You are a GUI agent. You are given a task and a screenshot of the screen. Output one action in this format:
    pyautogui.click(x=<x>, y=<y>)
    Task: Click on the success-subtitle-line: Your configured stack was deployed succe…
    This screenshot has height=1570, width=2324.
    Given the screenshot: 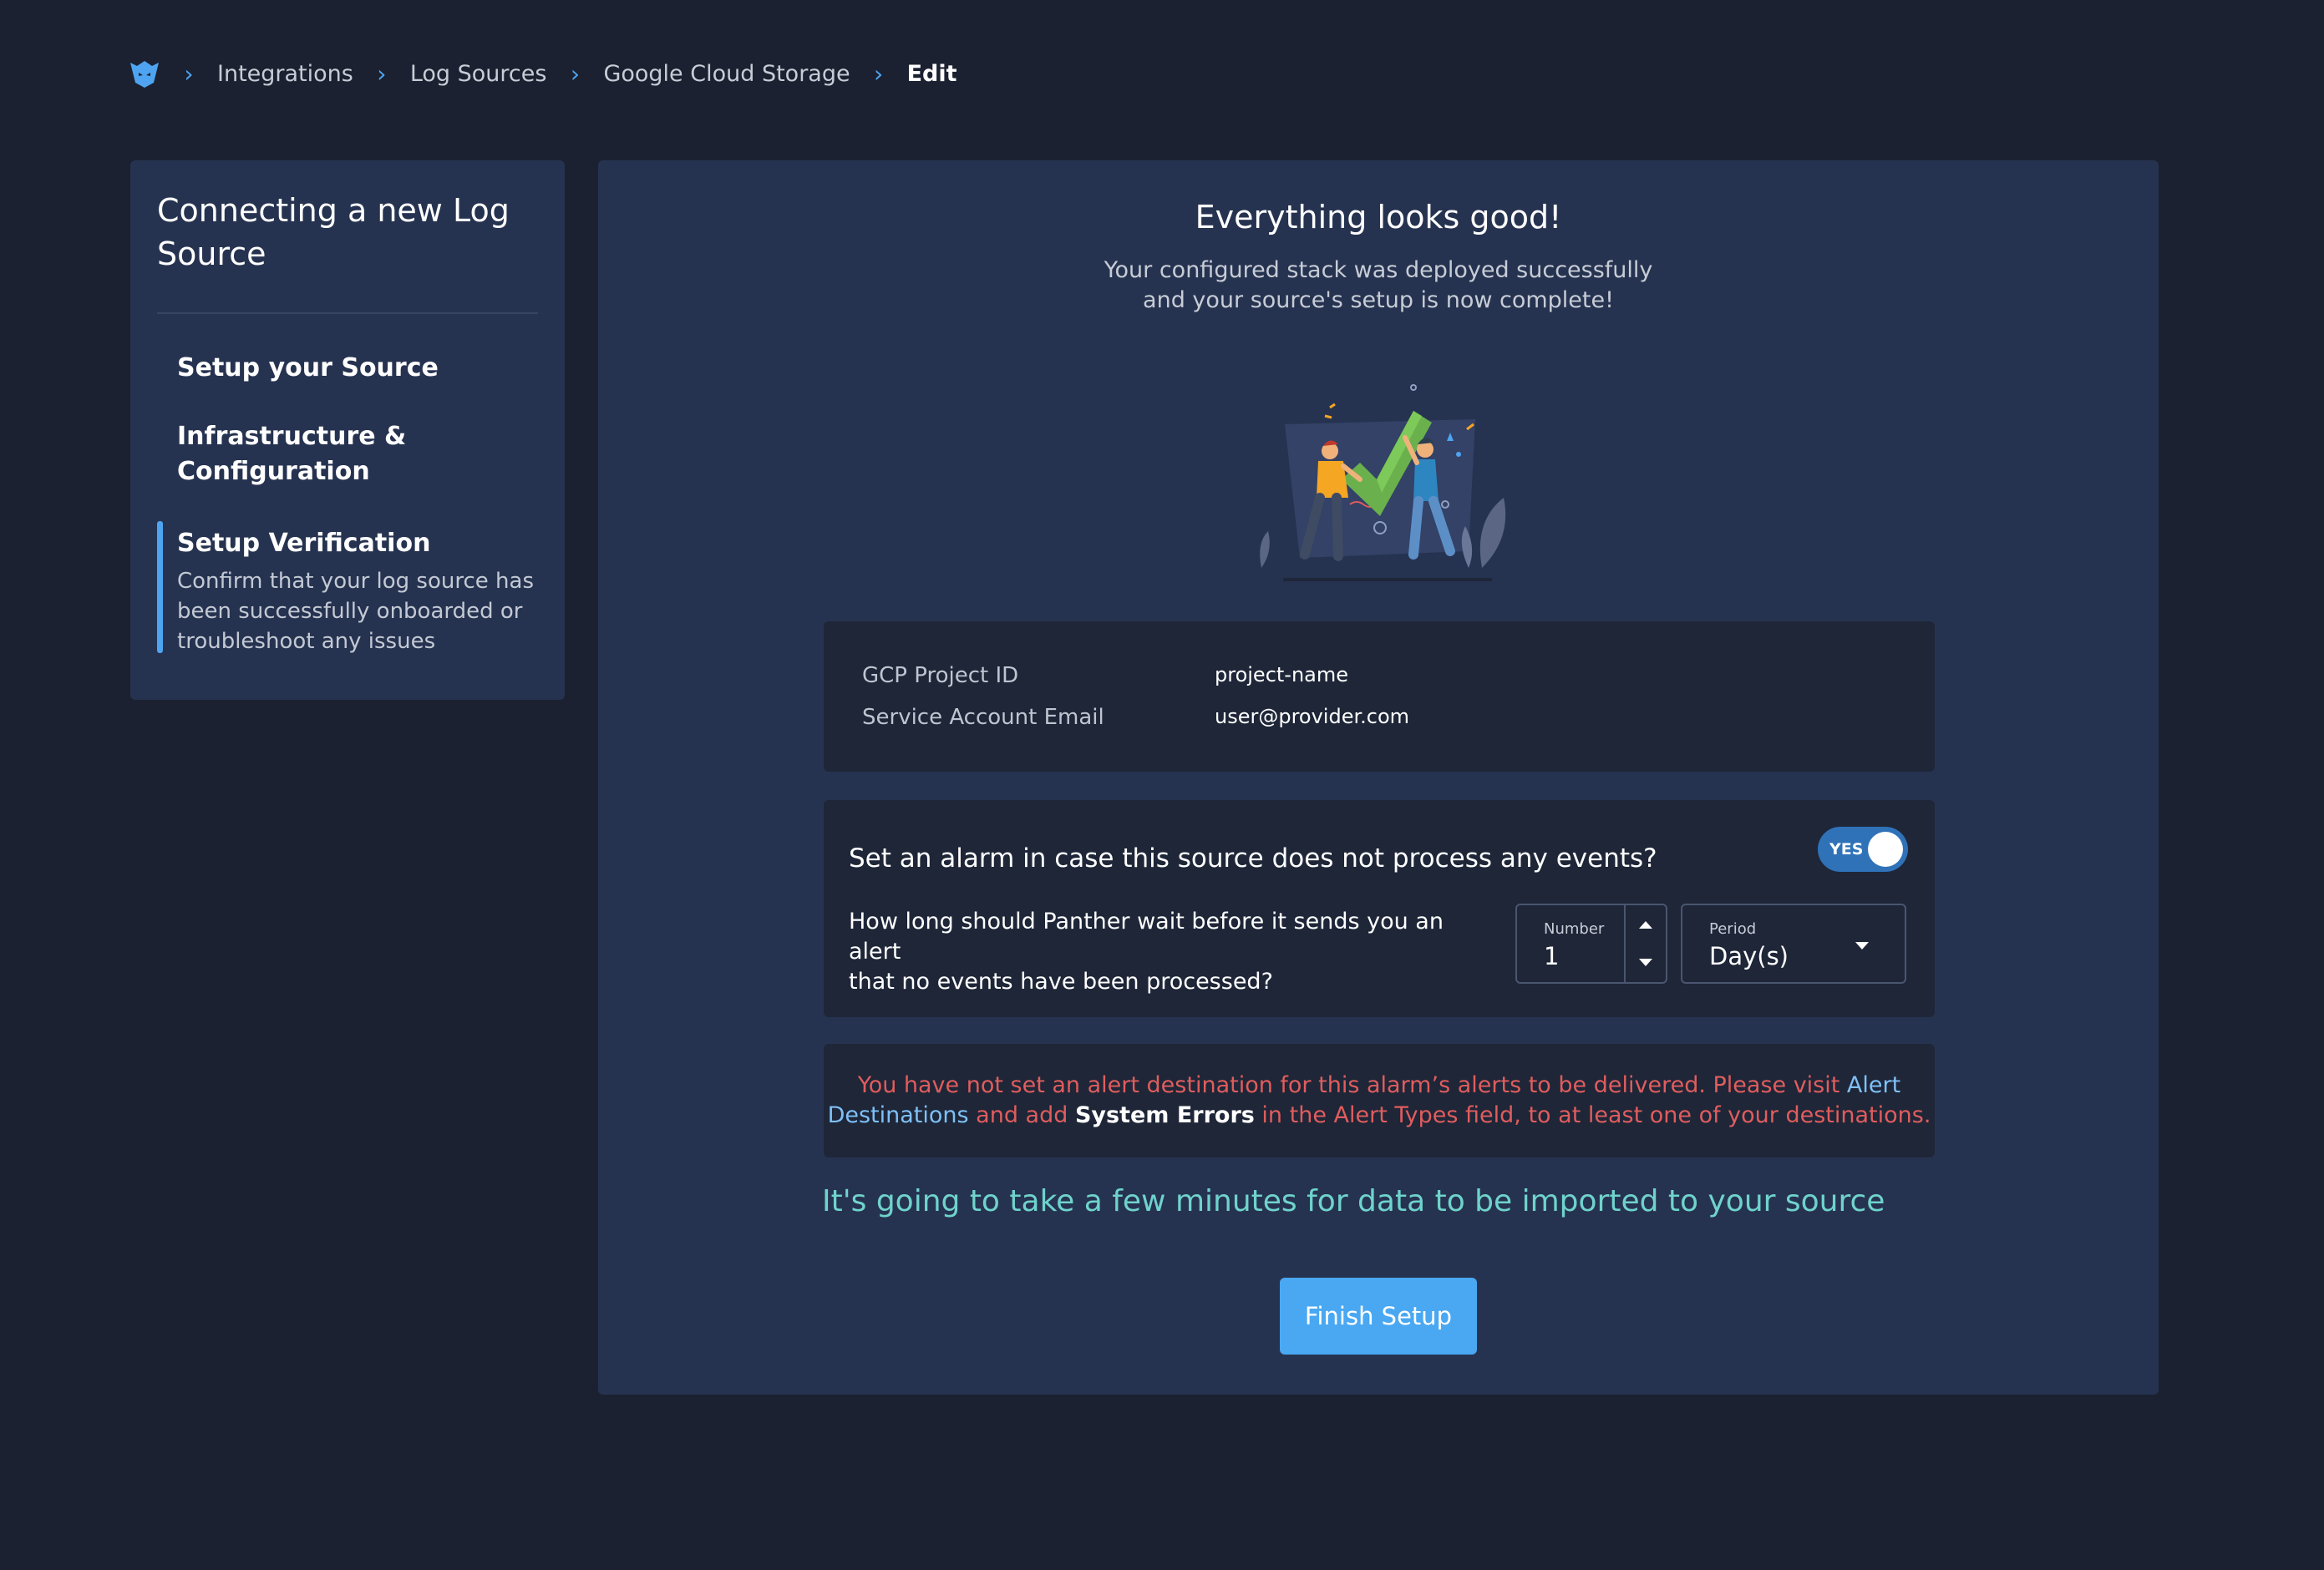 What is the action you would take?
    pyautogui.click(x=1378, y=270)
    